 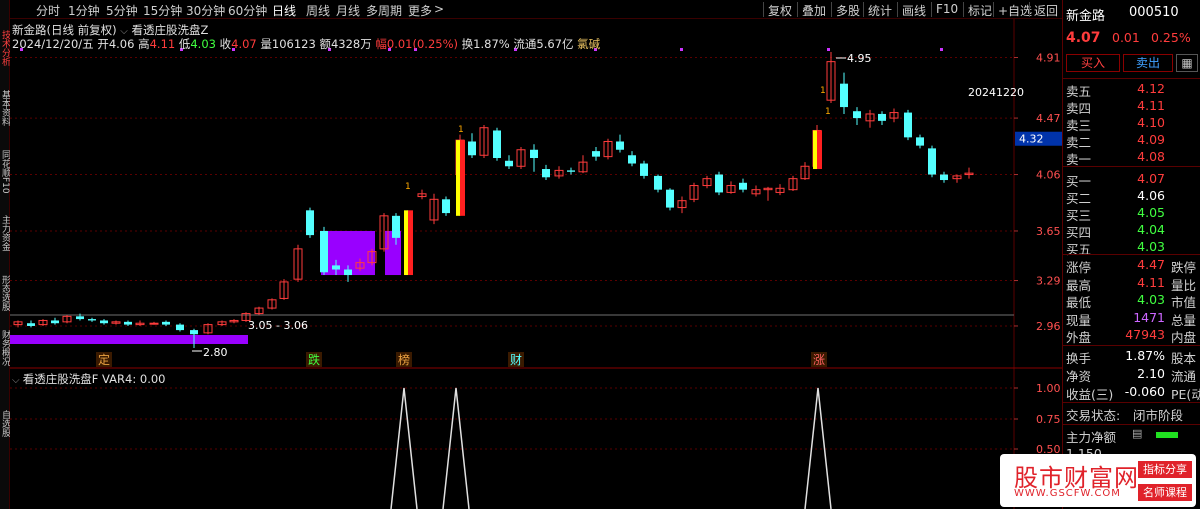 What do you see at coordinates (458, 178) in the screenshot?
I see `limit-up-highlight` at bounding box center [458, 178].